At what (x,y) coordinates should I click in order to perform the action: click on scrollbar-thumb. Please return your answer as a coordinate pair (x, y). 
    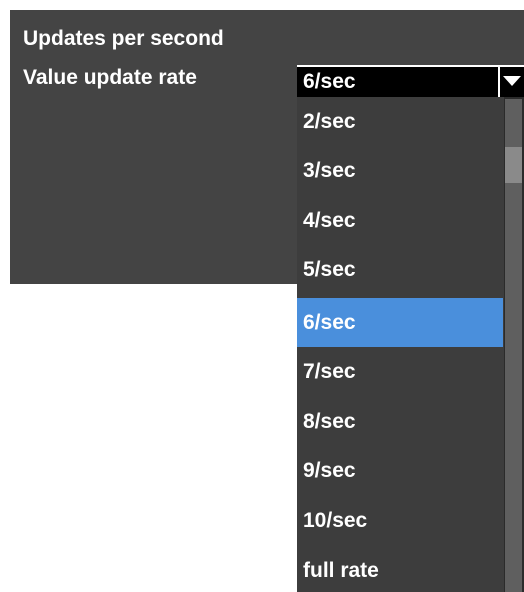
    Looking at the image, I should click on (513, 165).